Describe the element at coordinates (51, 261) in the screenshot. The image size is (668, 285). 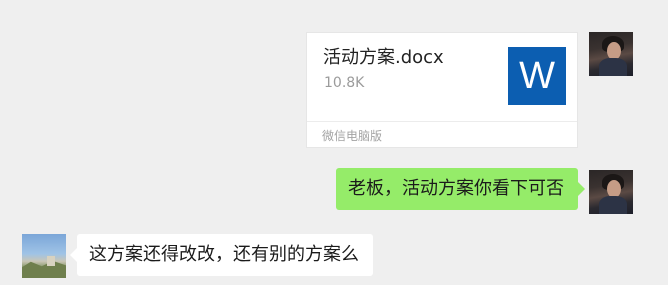
I see `avatar-landscape-building` at that location.